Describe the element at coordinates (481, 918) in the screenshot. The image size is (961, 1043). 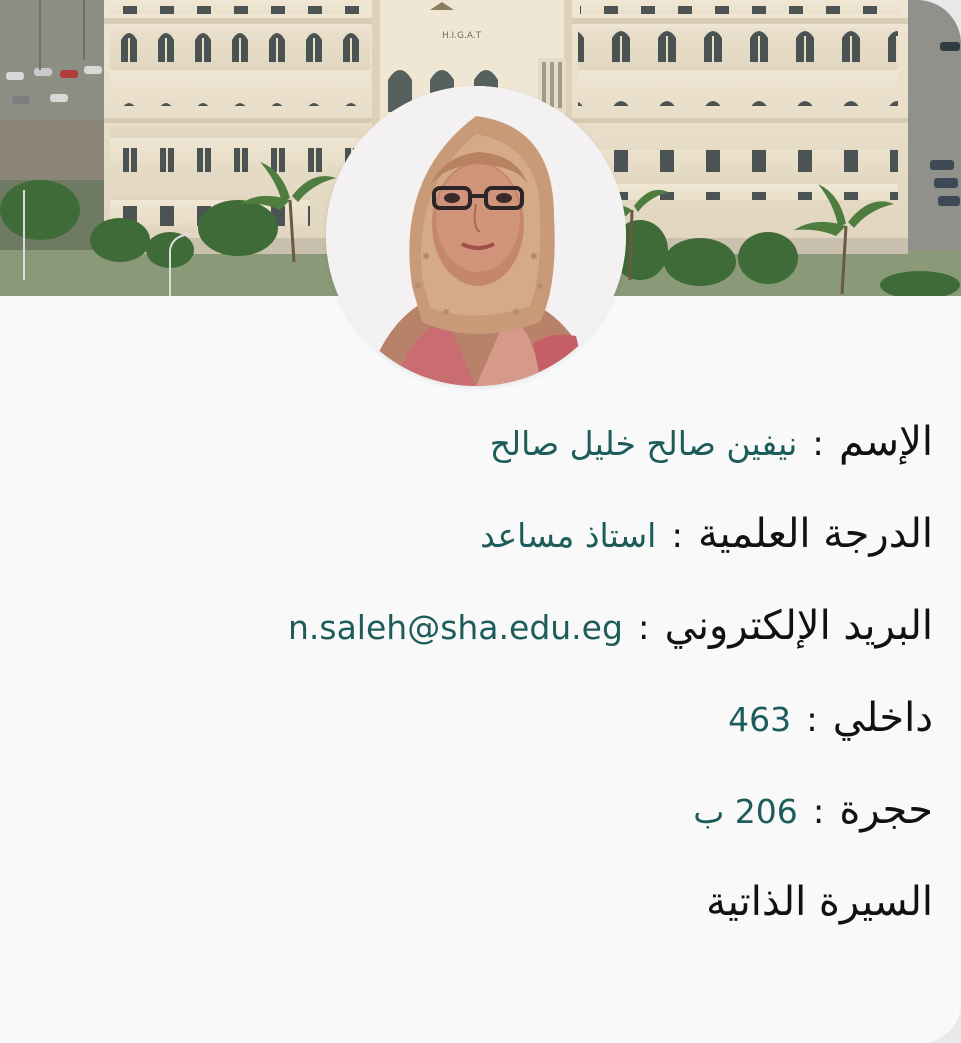
I see `cv-row: السيرة الذاتية` at that location.